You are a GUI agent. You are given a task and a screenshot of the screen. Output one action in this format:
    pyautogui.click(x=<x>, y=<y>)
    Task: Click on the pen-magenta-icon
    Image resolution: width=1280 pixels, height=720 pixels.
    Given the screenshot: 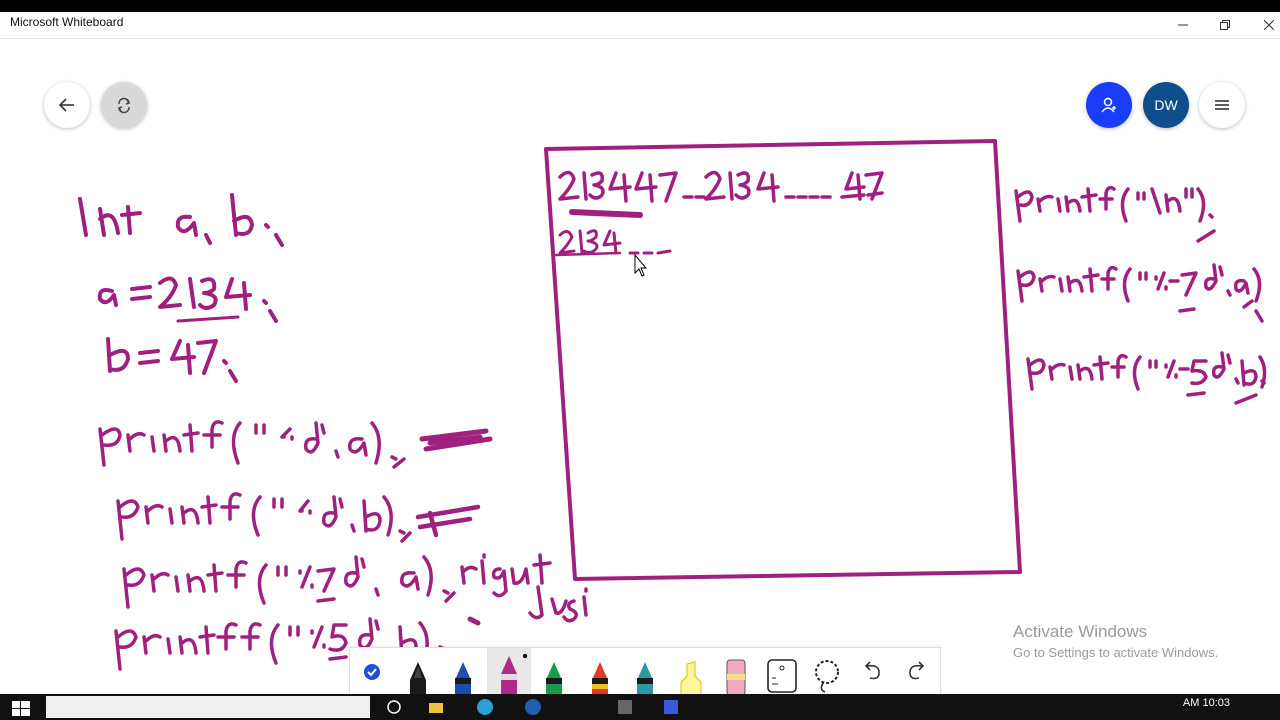 What is the action you would take?
    pyautogui.click(x=514, y=674)
    